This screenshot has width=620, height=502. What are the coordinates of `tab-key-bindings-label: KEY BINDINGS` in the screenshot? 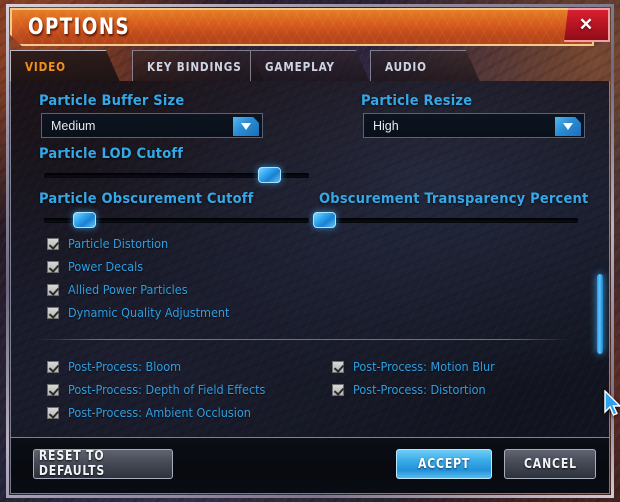 It's located at (194, 66).